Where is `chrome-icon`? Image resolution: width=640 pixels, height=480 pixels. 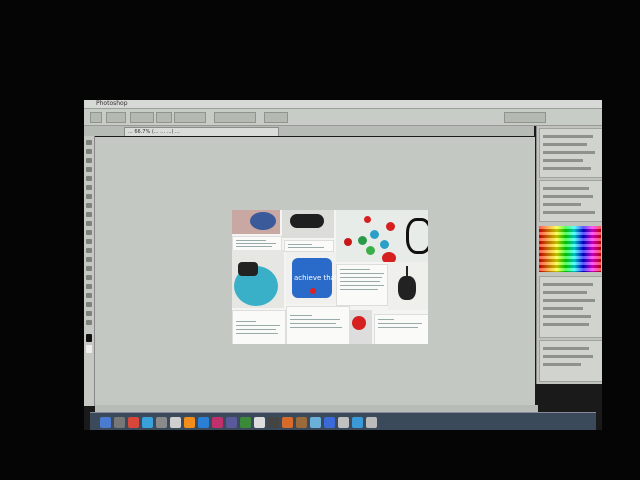 chrome-icon is located at coordinates (133, 422).